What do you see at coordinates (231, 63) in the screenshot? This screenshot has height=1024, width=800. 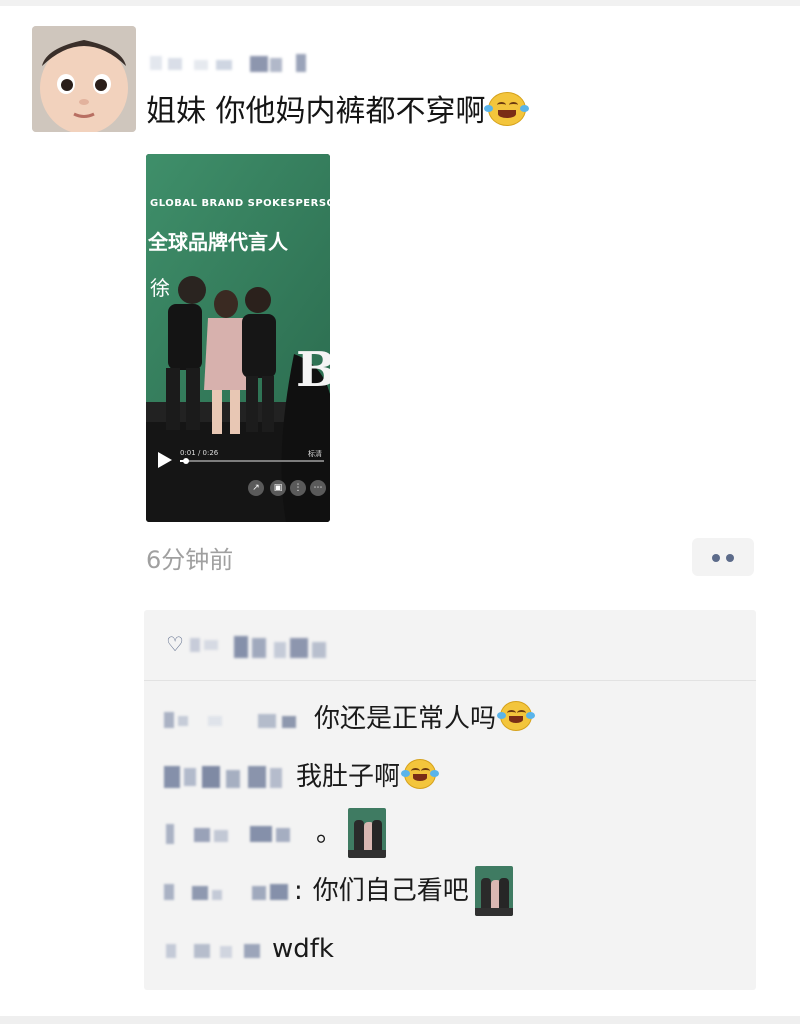 I see `username-blurred` at bounding box center [231, 63].